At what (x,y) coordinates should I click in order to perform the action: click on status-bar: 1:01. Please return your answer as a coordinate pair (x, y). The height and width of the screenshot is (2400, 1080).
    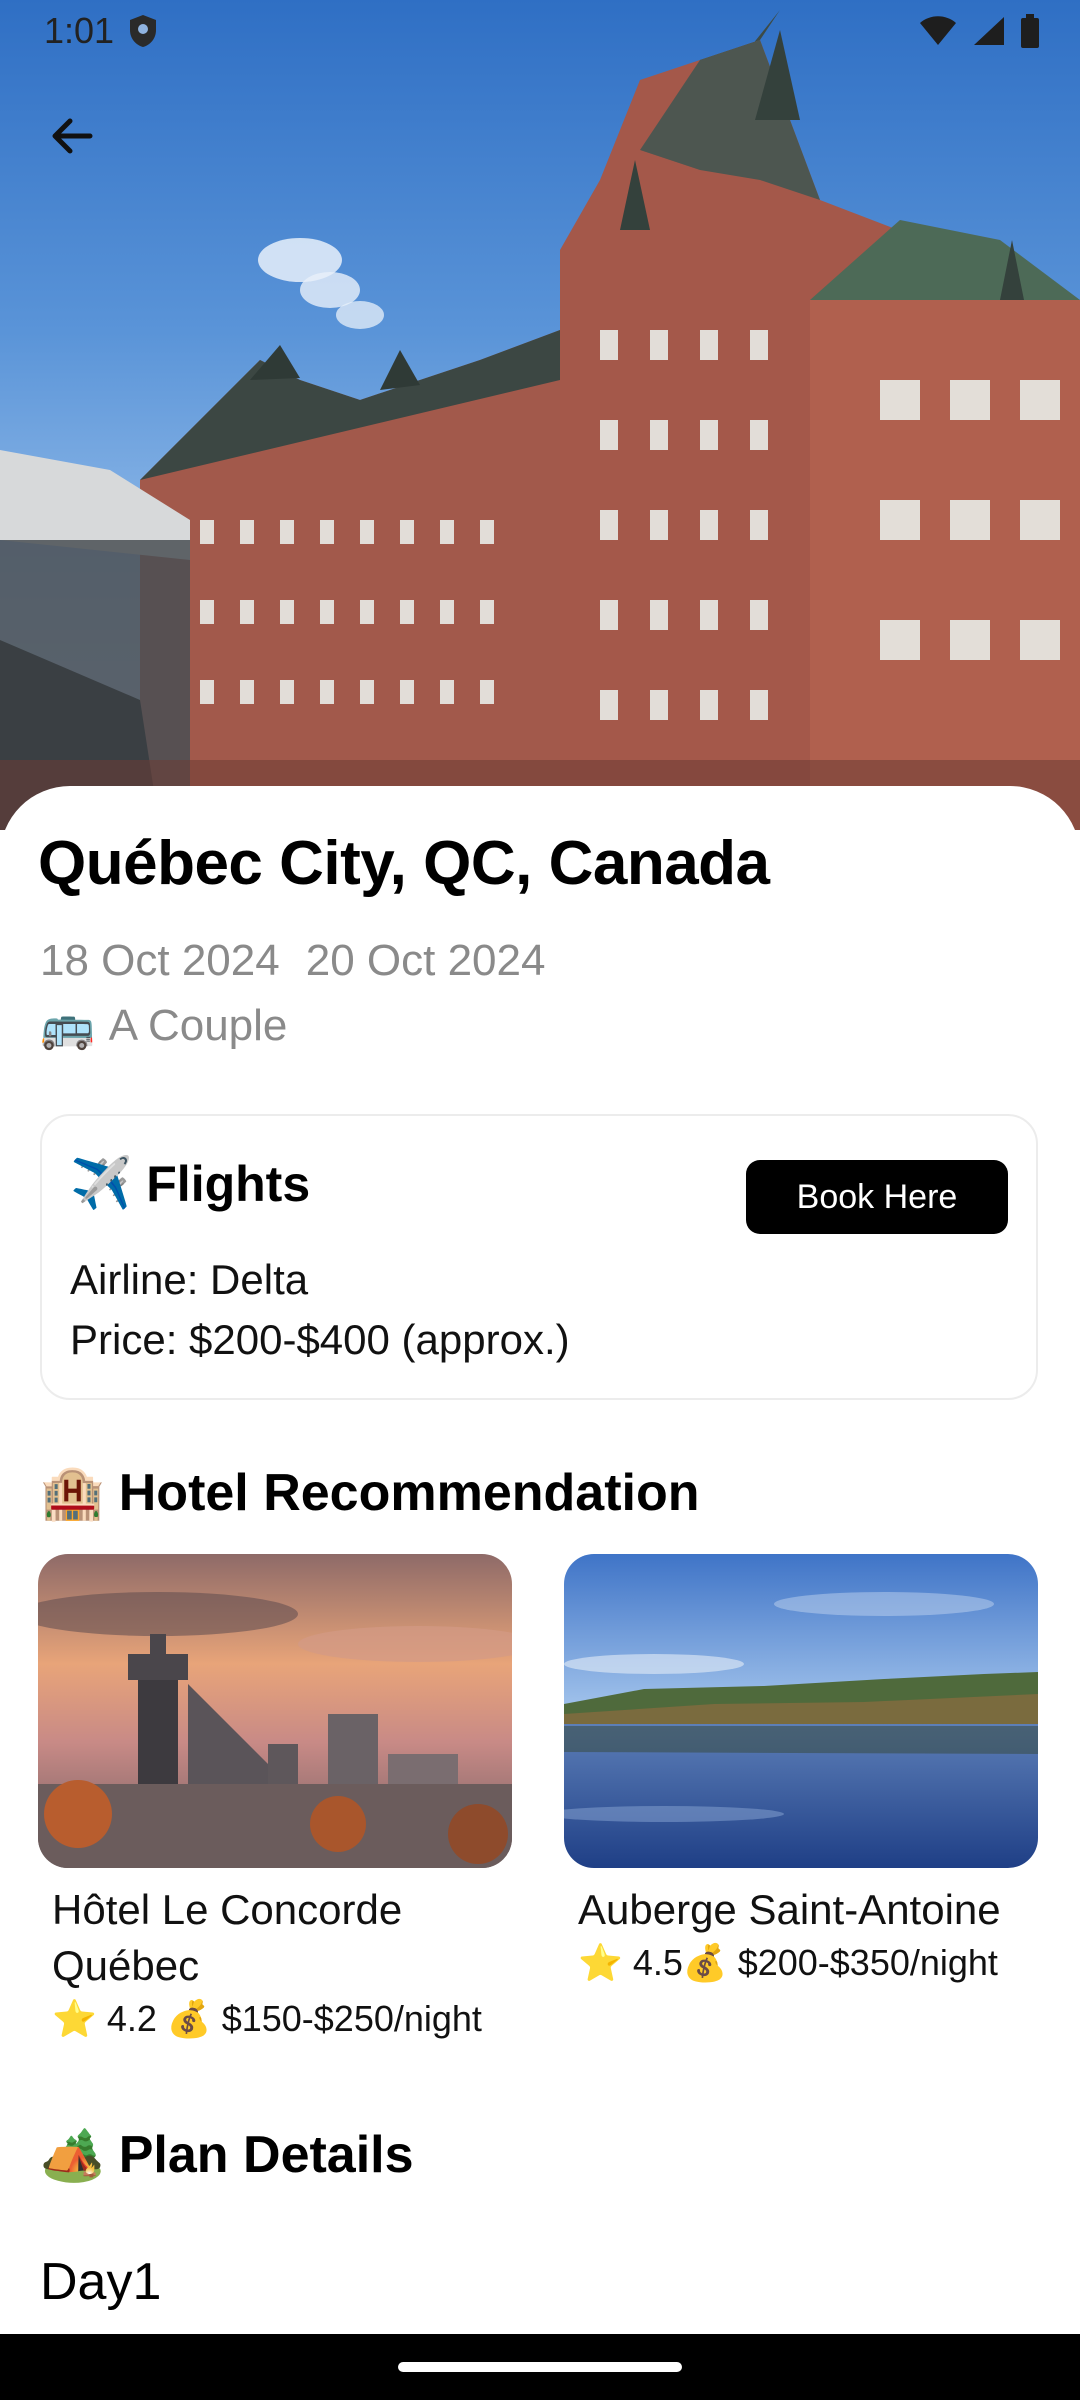
    Looking at the image, I should click on (540, 31).